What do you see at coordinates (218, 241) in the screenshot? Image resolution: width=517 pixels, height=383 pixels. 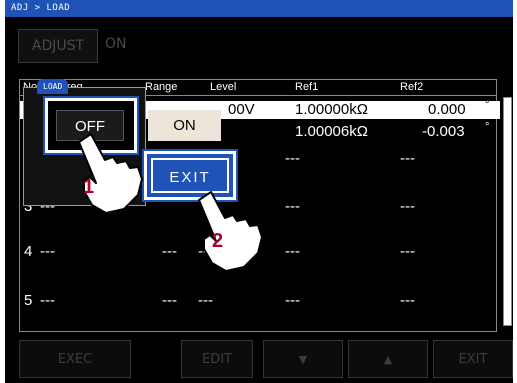 I see `step-2-marker: 2` at bounding box center [218, 241].